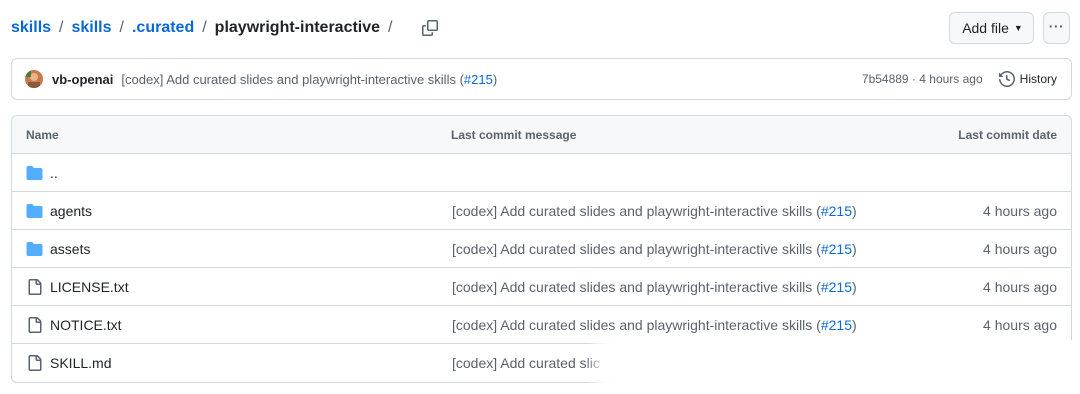 This screenshot has width=1080, height=394. What do you see at coordinates (91, 28) in the screenshot?
I see `breadcrumb-item-skills: skills` at bounding box center [91, 28].